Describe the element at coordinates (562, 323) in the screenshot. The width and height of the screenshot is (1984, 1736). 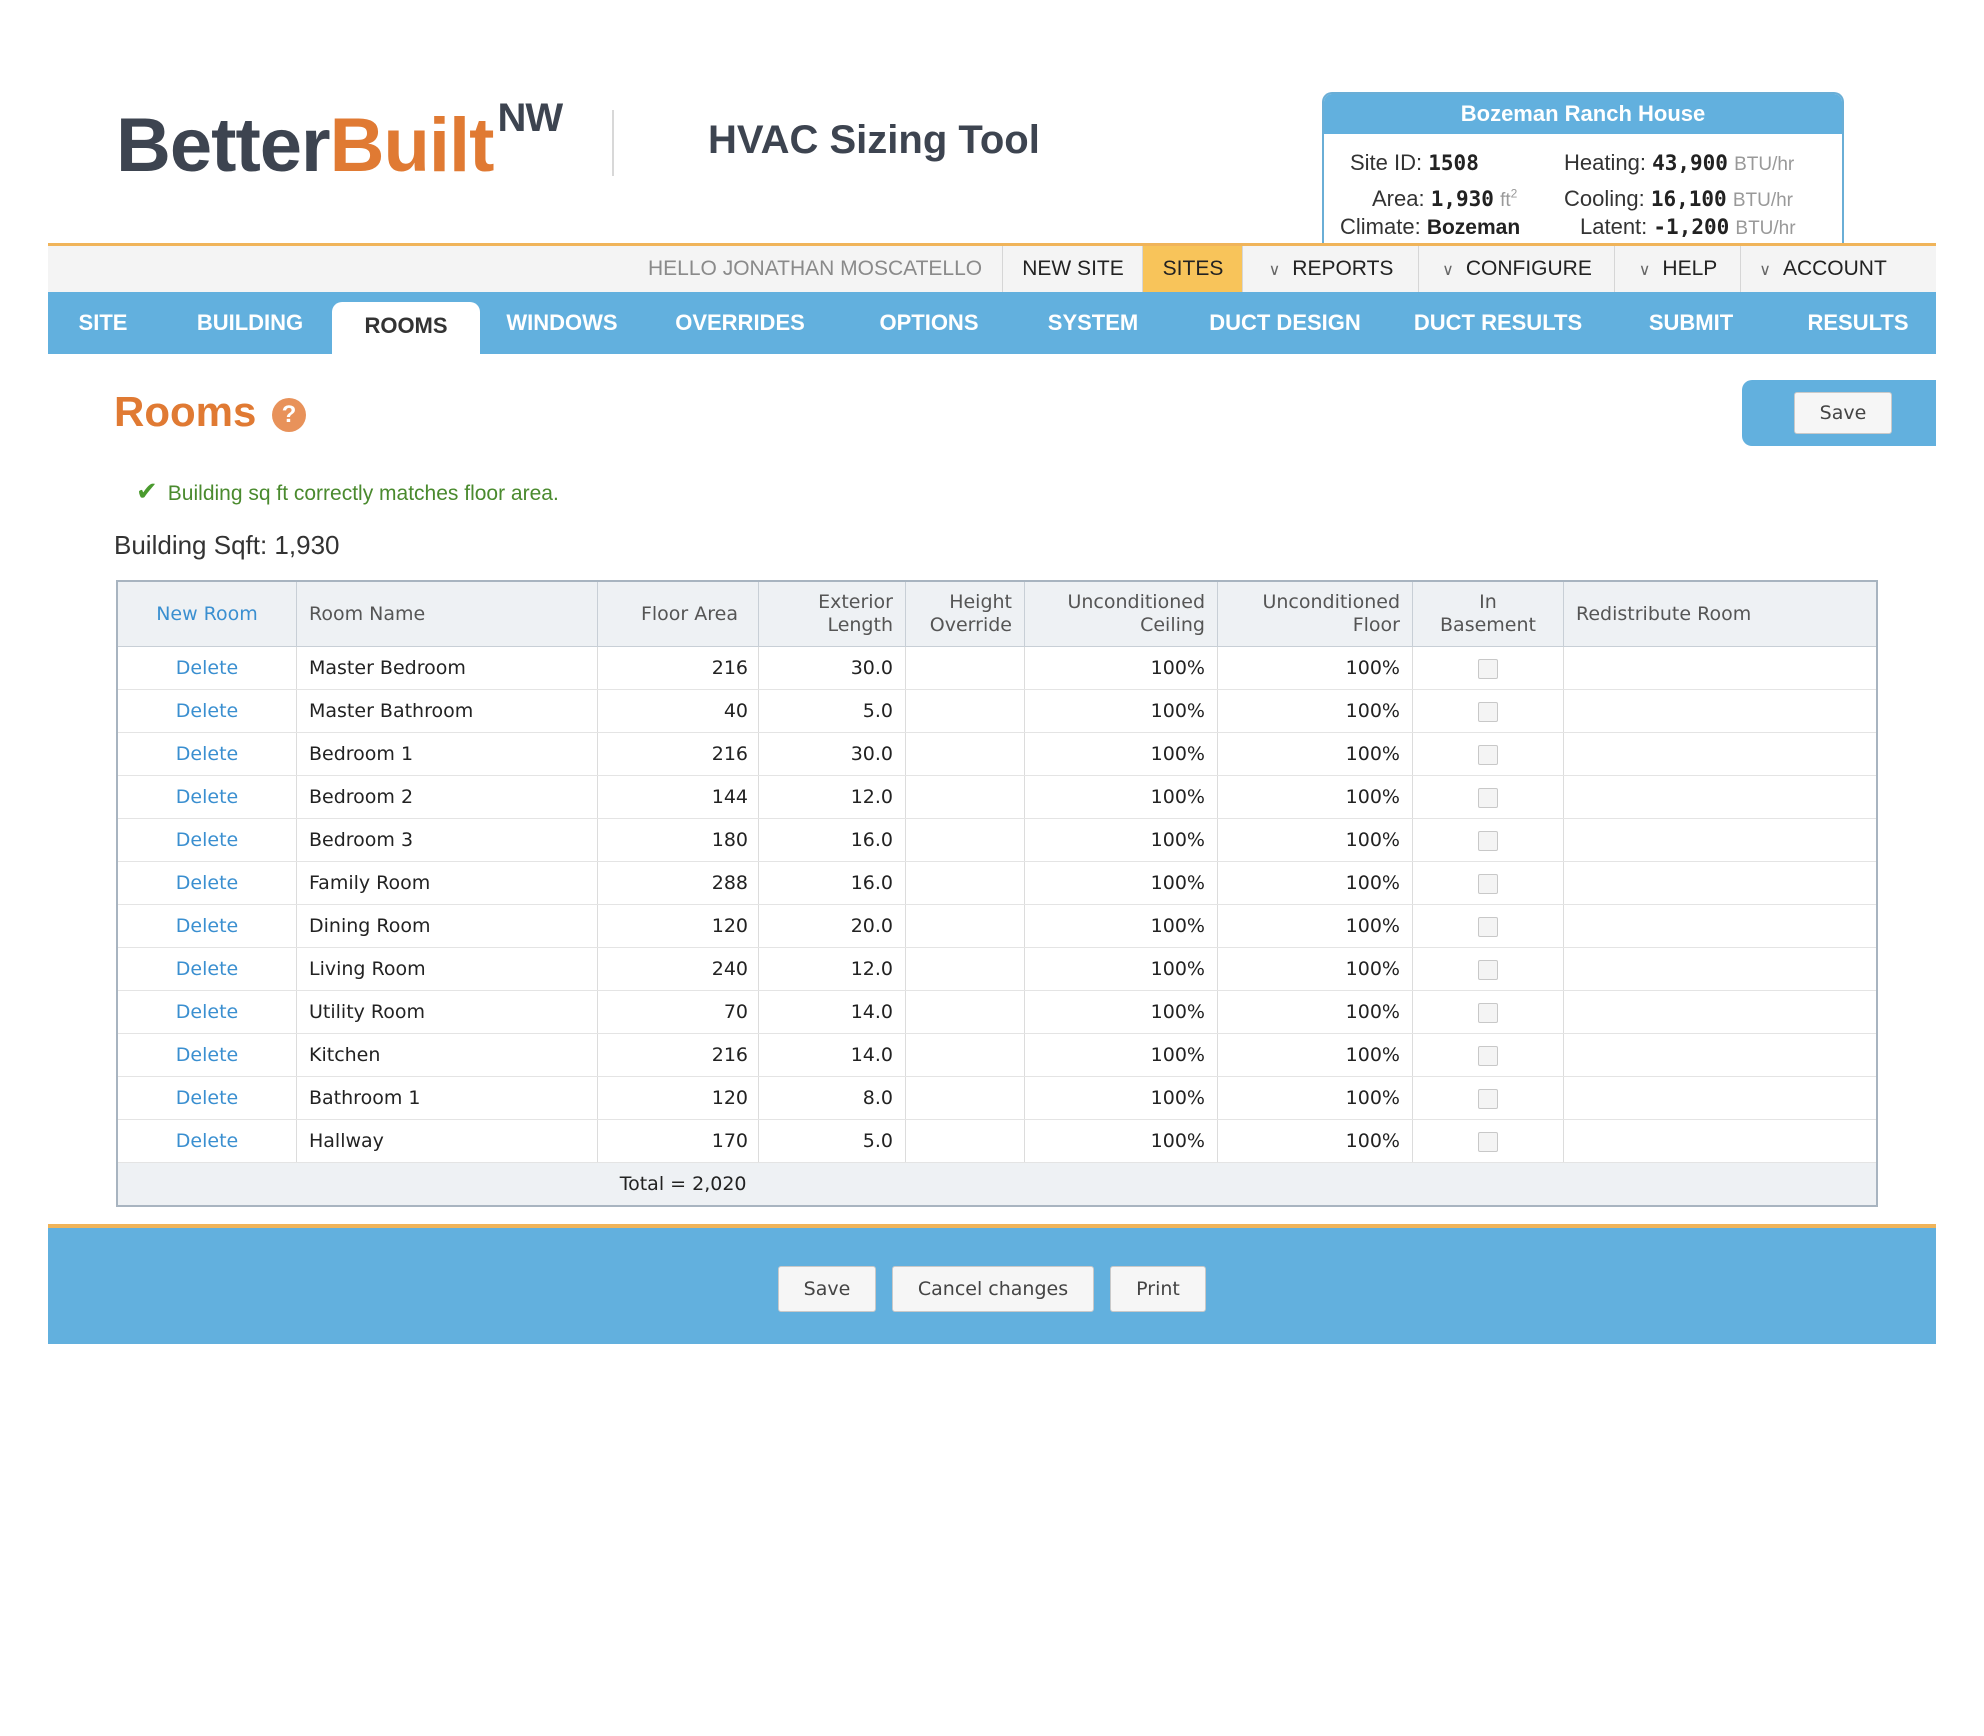
I see `tab-windows: WINDOWS` at that location.